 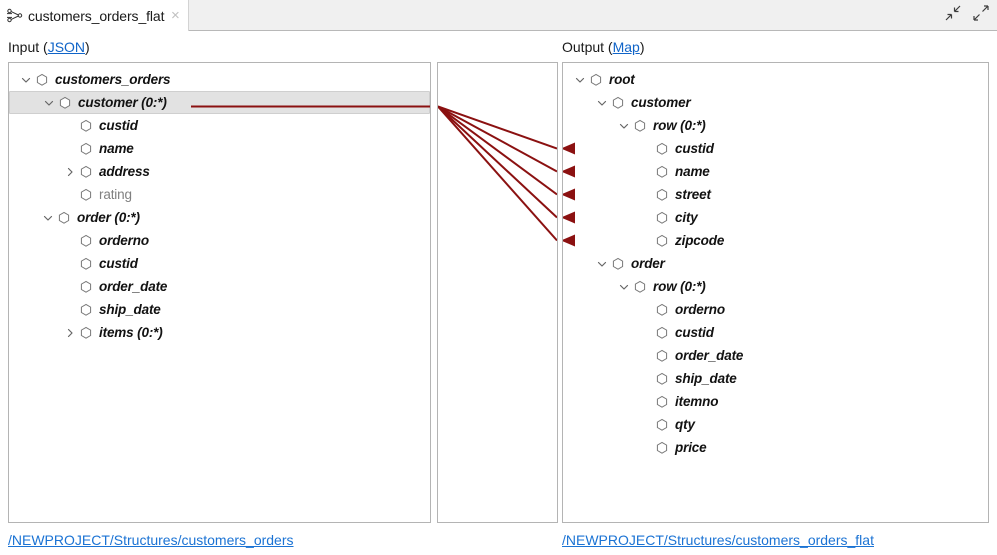 I want to click on mapping-lines, so click(x=497, y=173).